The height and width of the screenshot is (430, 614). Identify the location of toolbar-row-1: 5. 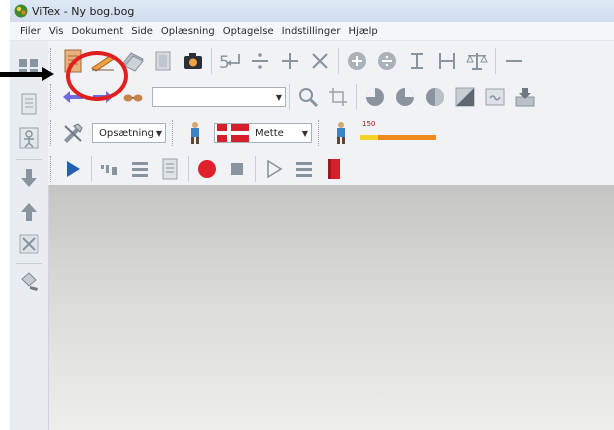
(288, 61).